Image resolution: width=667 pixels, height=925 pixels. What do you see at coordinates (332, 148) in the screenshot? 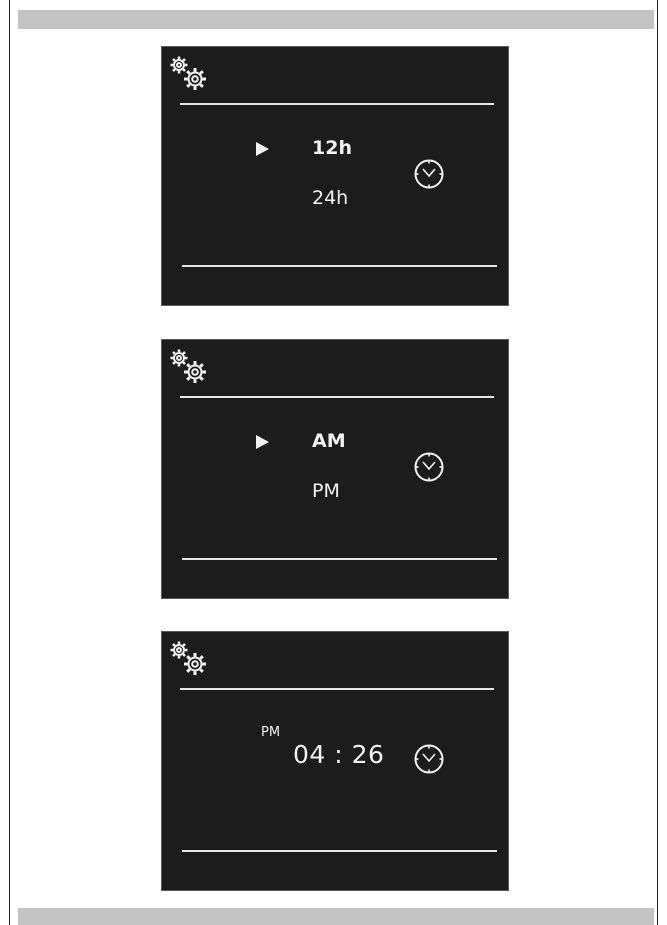
I see `option-12h: 12h` at bounding box center [332, 148].